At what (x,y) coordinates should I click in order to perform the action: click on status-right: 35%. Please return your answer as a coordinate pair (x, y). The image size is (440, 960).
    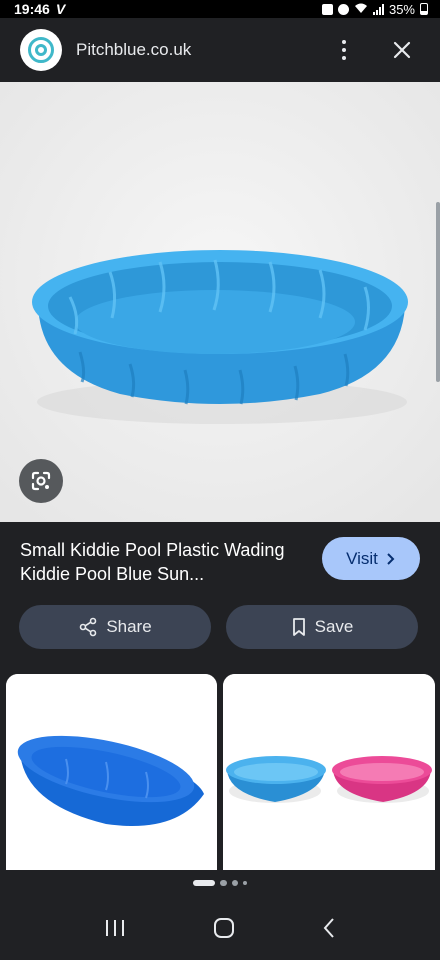
    Looking at the image, I should click on (374, 9).